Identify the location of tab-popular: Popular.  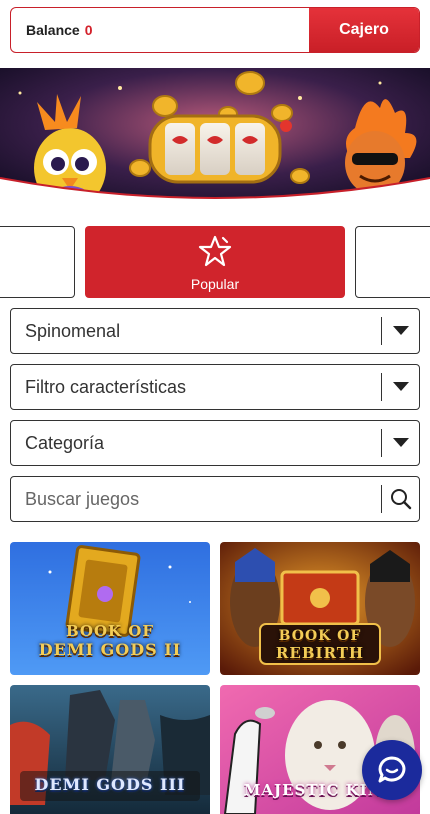
(215, 262).